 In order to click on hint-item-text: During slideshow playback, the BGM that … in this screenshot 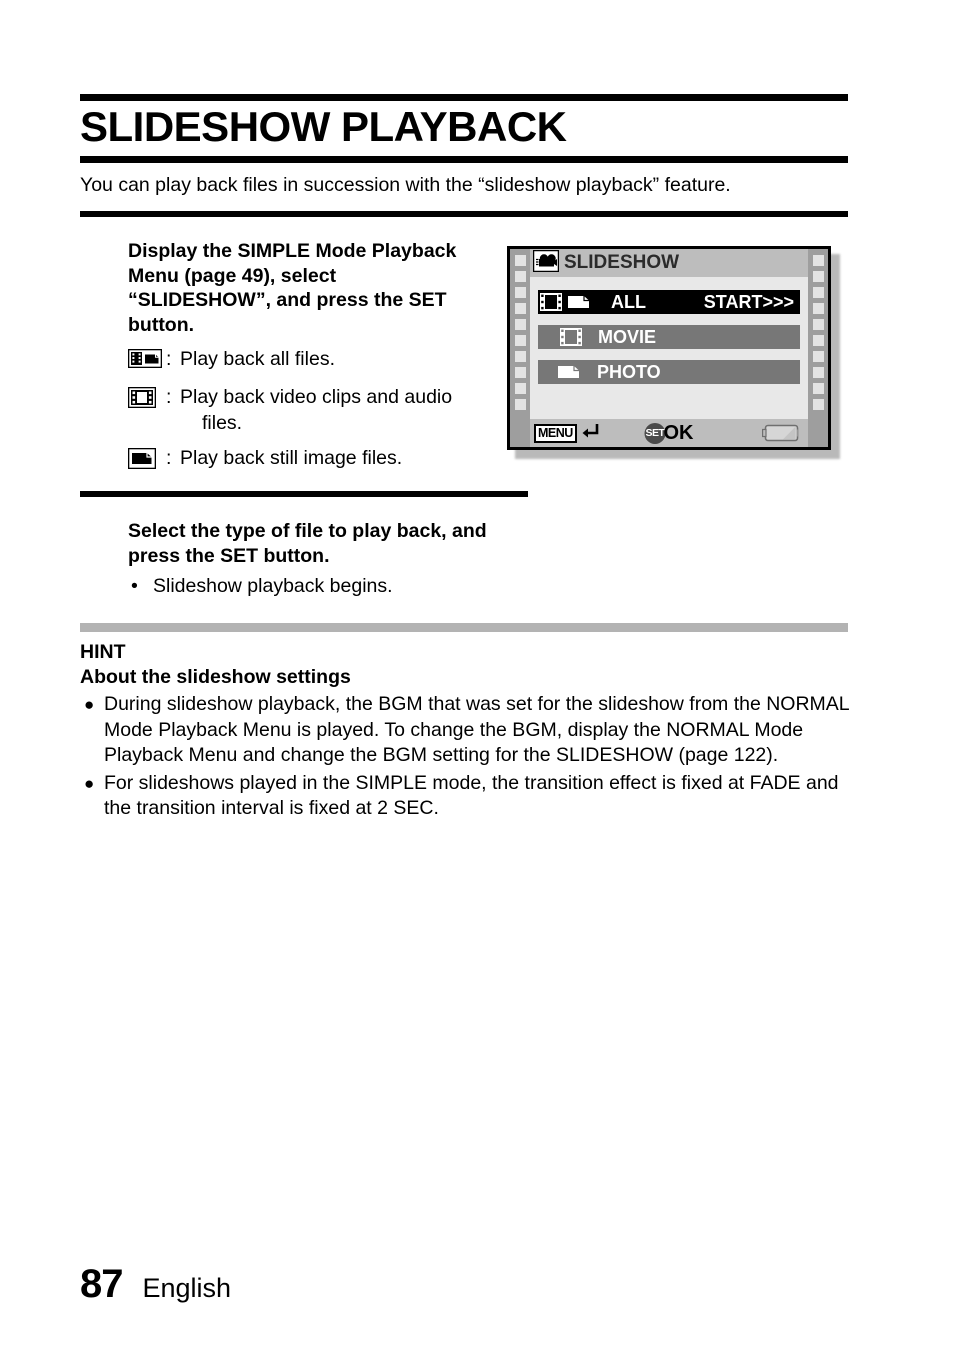, I will do `click(476, 729)`.